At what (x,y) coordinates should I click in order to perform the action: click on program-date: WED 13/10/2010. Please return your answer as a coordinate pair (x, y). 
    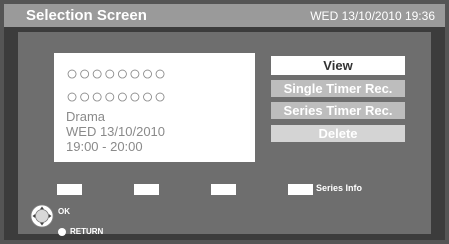
    Looking at the image, I should click on (116, 131).